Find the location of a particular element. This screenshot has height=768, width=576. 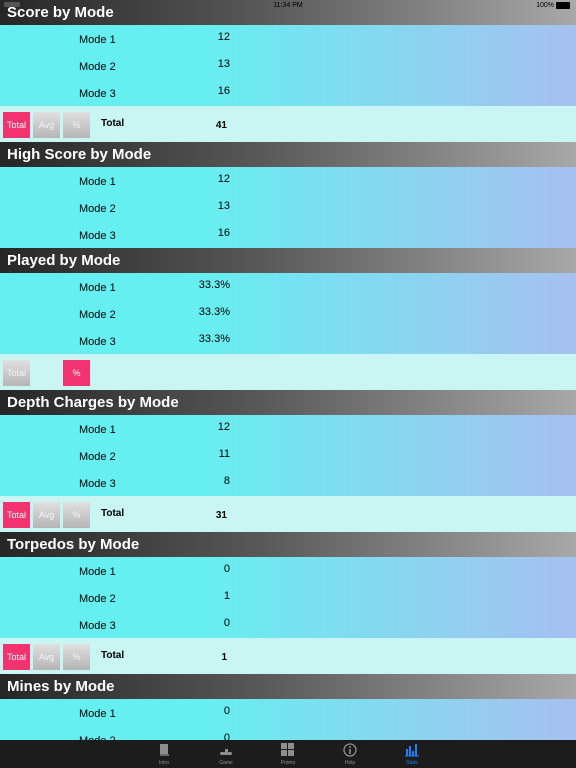

mode-row: Mode 2 1 is located at coordinates (288, 597).